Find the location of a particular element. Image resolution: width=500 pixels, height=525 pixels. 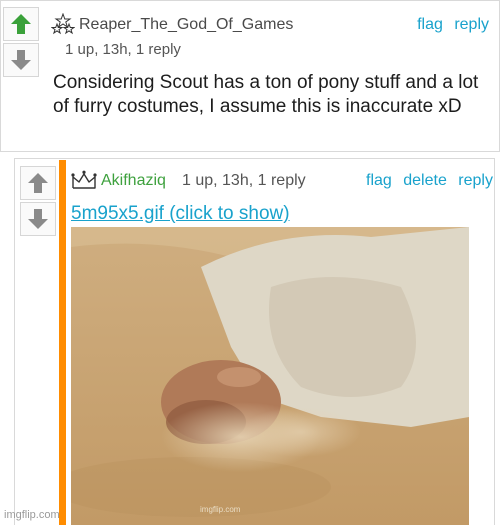

stars-icon is located at coordinates (63, 24).